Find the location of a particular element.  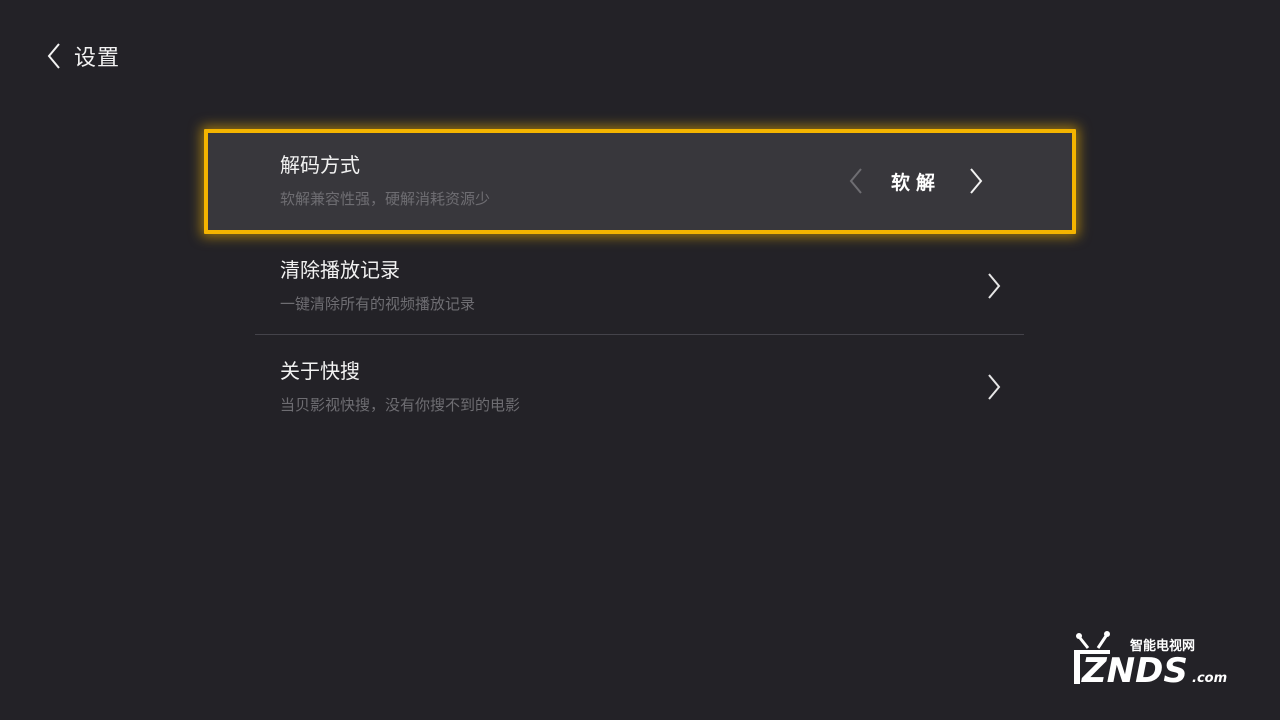

setting-about: 关于快搜 当贝影视快搜，没有你搜不到的电影 is located at coordinates (640, 385).